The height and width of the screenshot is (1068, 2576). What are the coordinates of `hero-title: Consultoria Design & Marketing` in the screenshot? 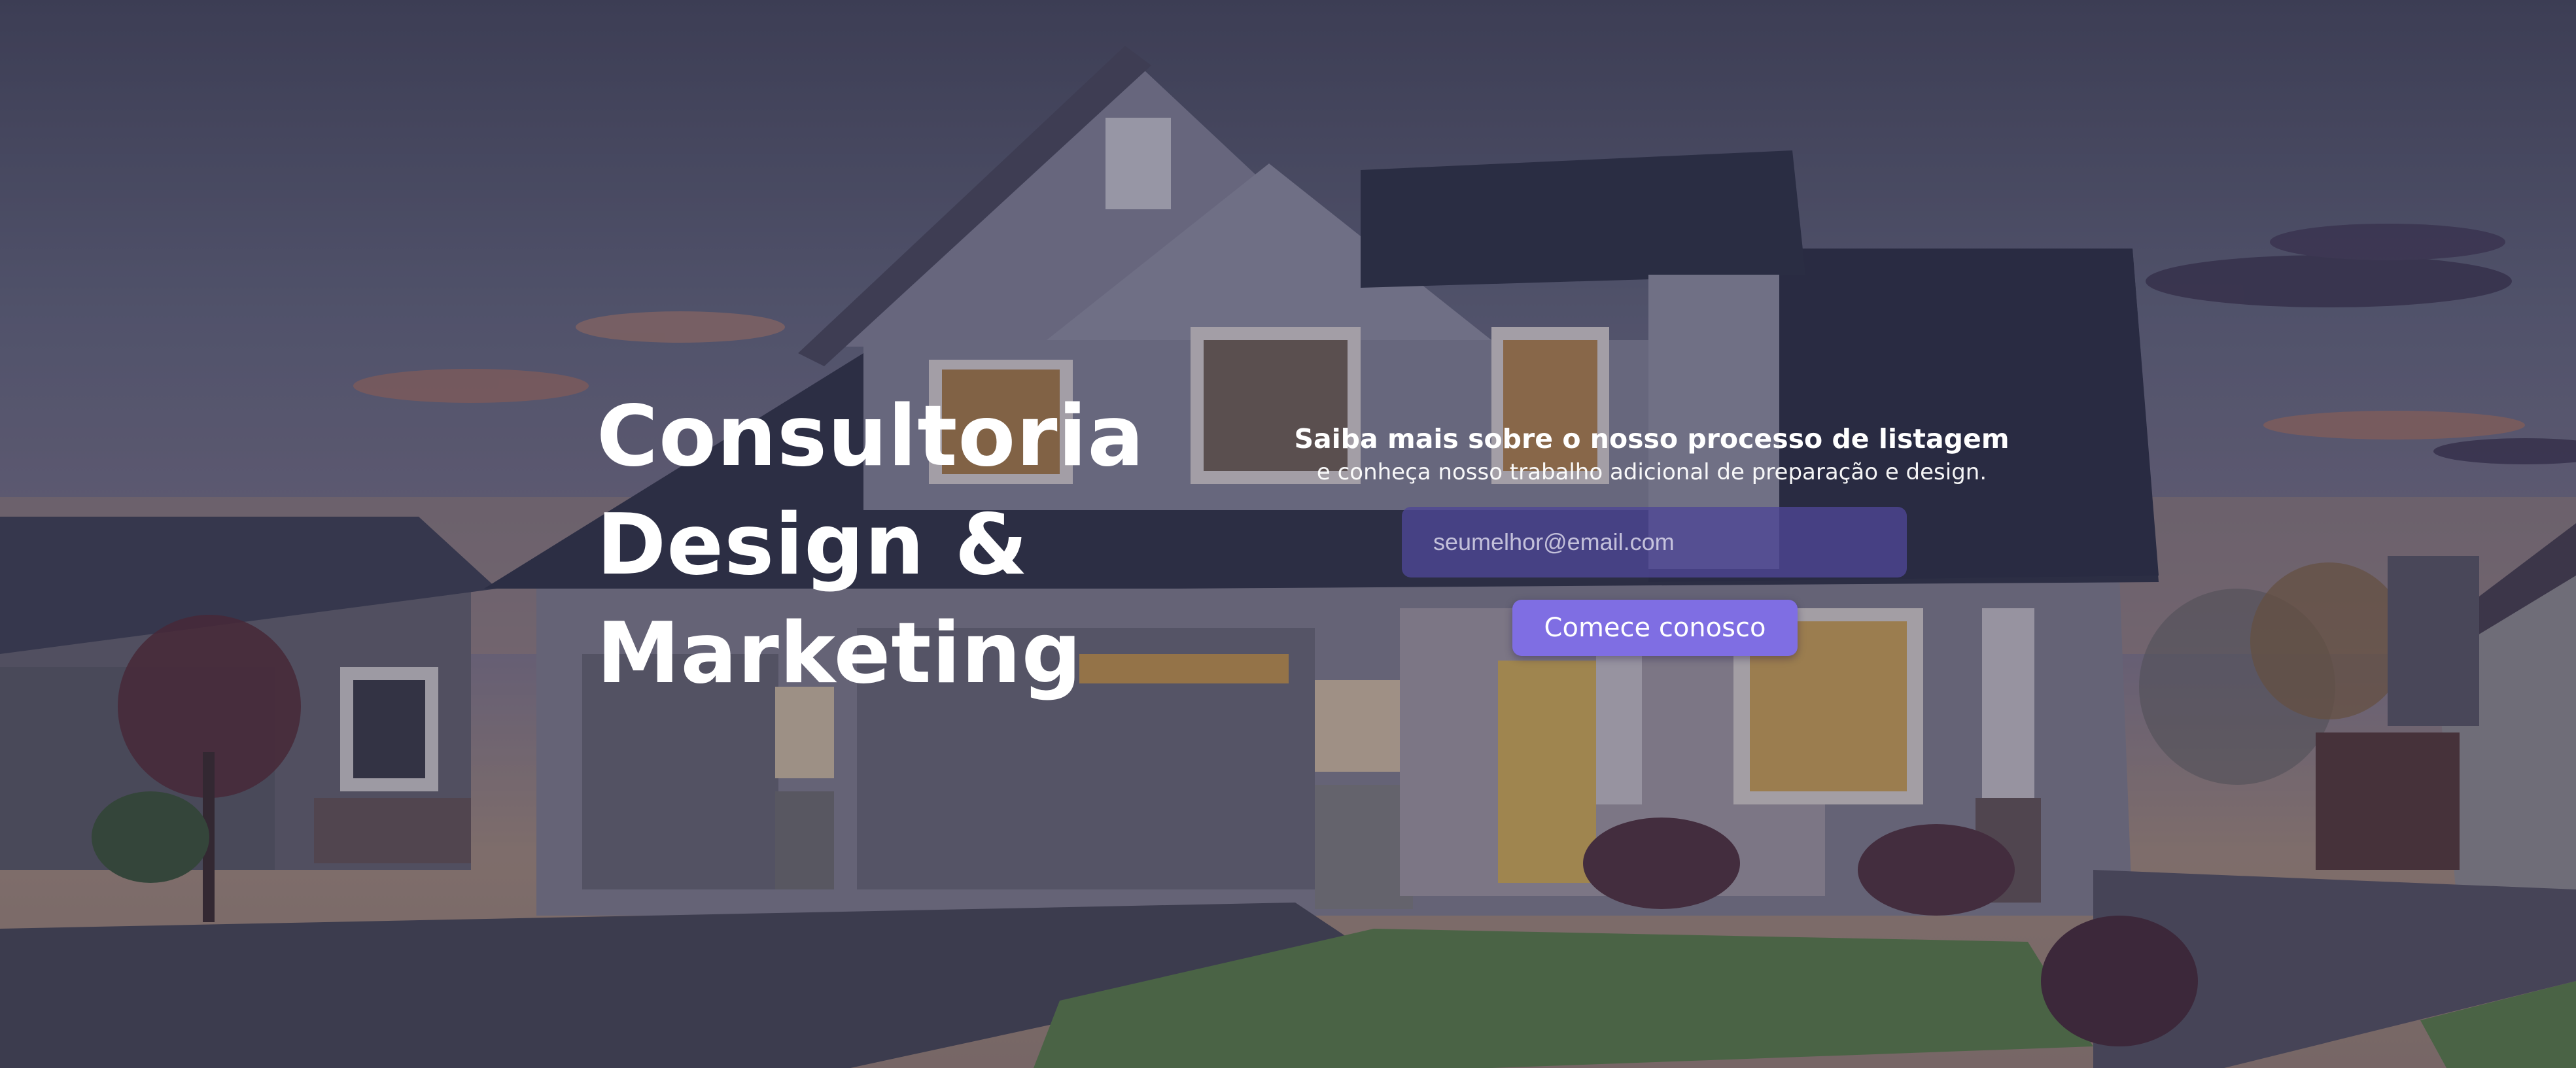 It's located at (891, 545).